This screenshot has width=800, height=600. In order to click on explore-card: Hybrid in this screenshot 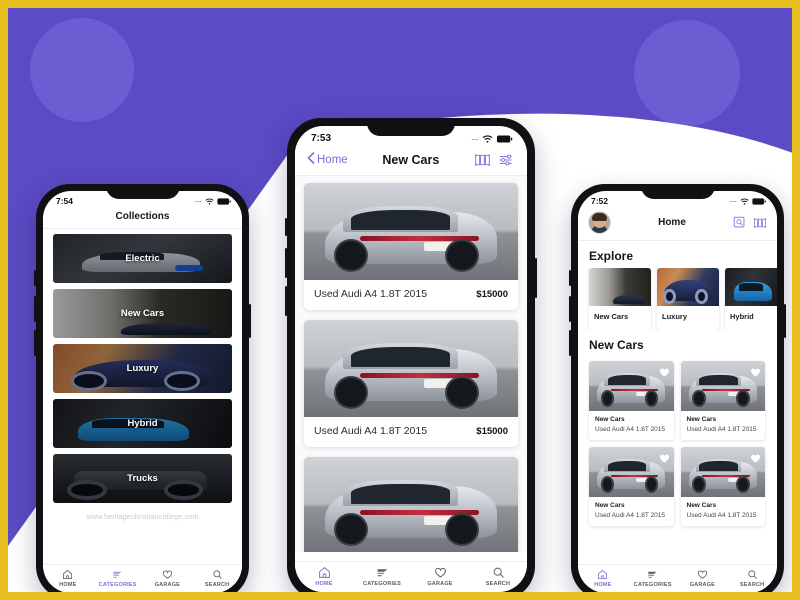, I will do `click(751, 299)`.